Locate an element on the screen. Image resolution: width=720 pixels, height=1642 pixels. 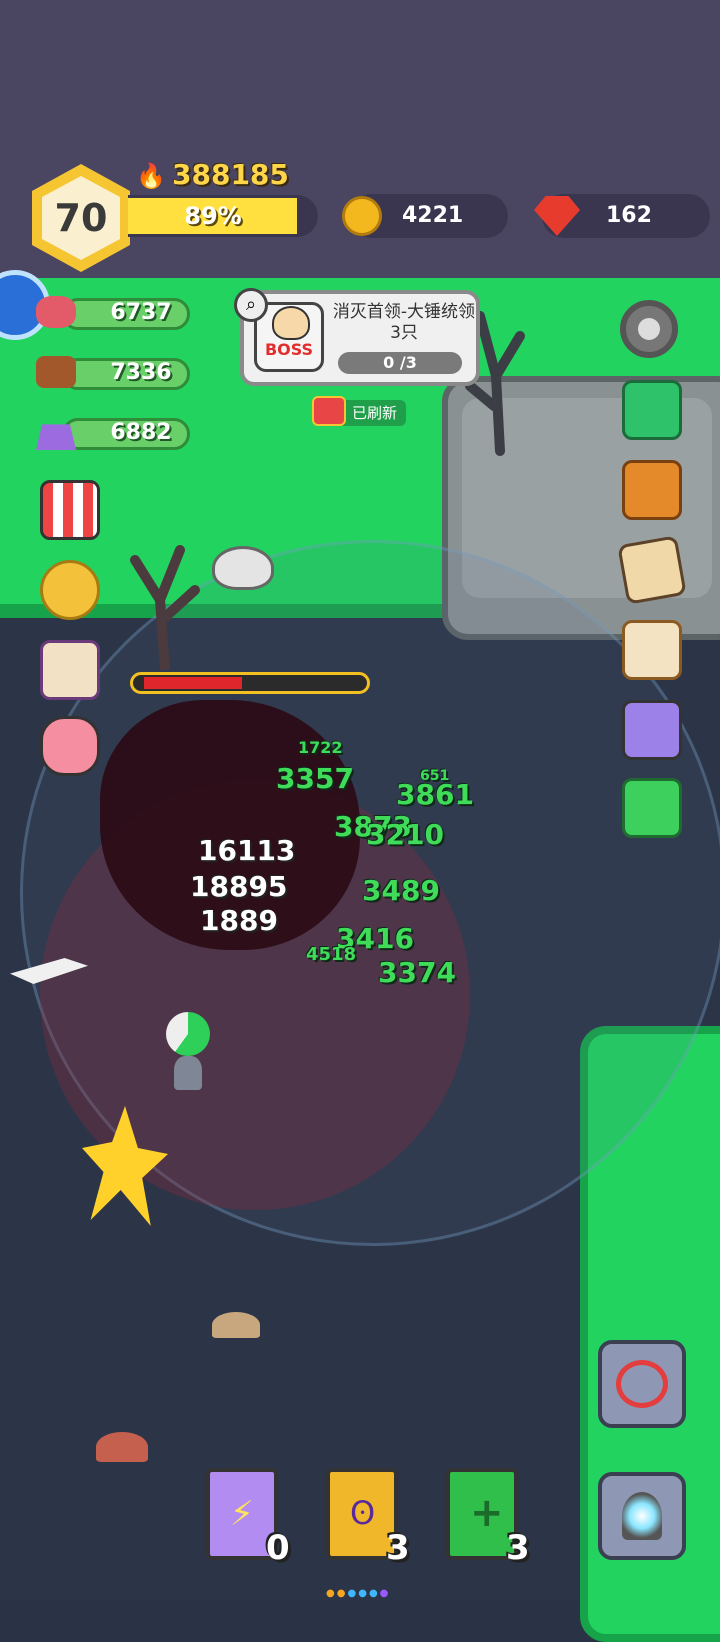
lightning-icon: ⚡ is located at coordinates (242, 1514).